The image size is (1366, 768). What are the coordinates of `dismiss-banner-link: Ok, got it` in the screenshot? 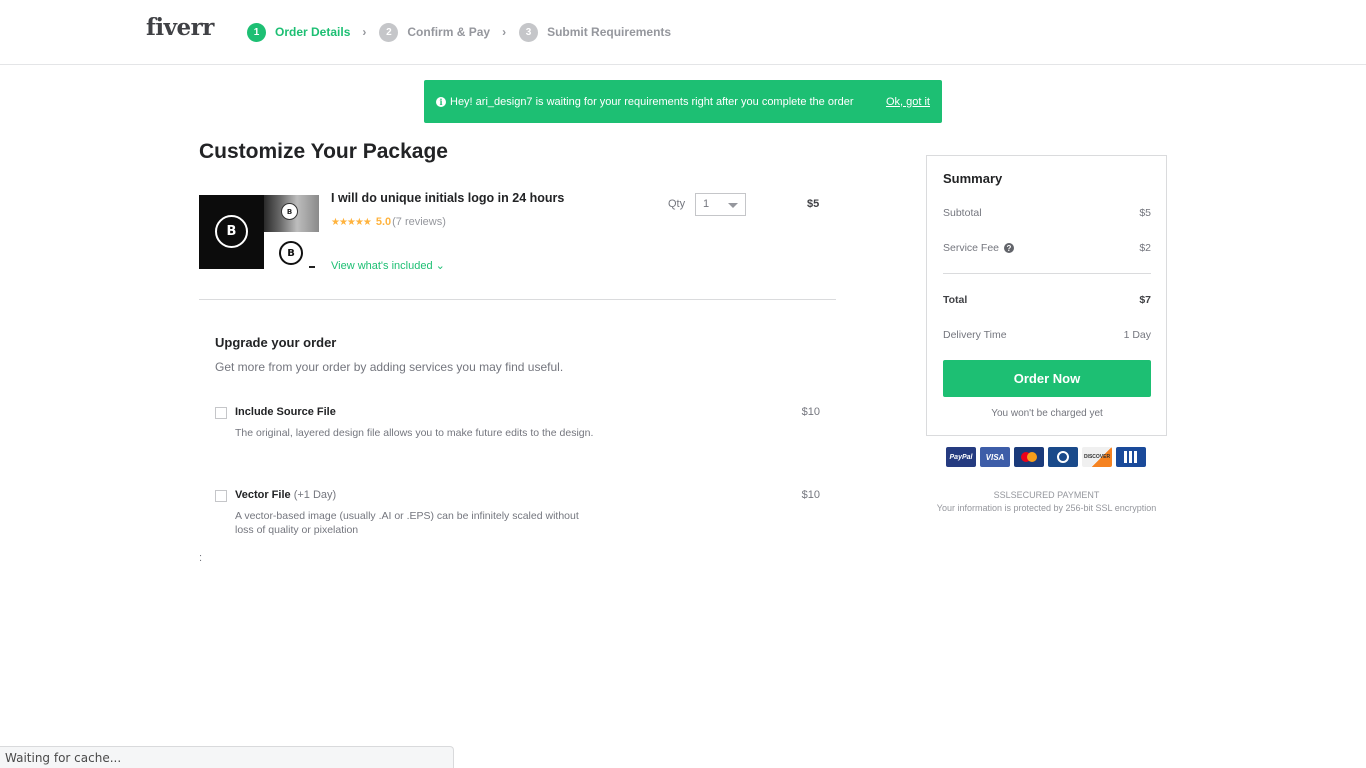 It's located at (908, 102).